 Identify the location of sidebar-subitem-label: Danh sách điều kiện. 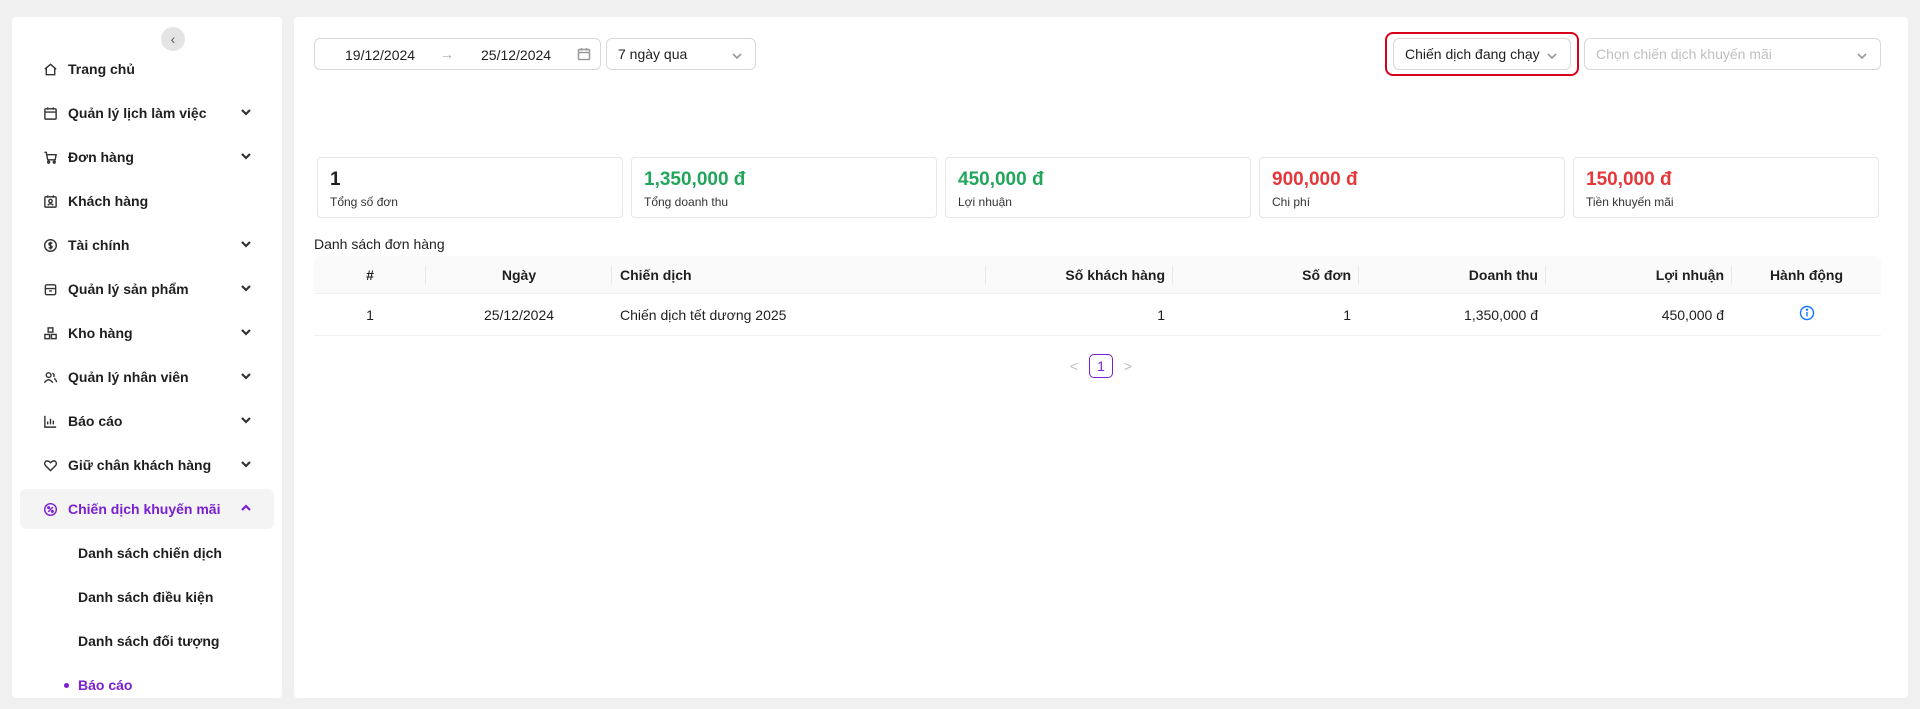
(146, 597).